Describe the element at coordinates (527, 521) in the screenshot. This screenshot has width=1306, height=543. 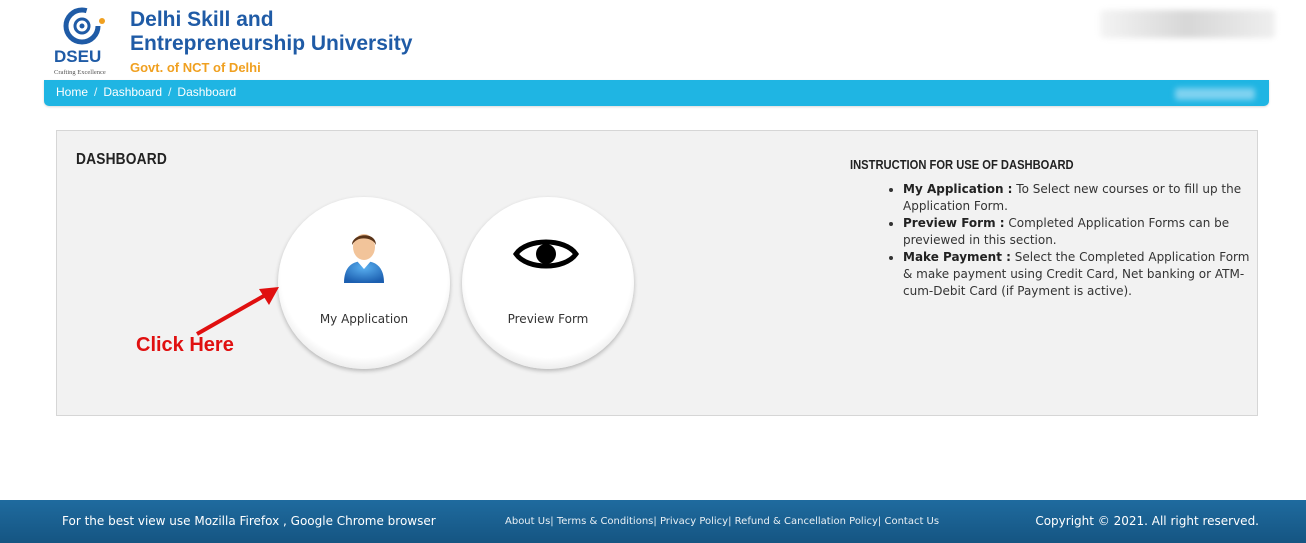
I see `footer-link-about: About Us` at that location.